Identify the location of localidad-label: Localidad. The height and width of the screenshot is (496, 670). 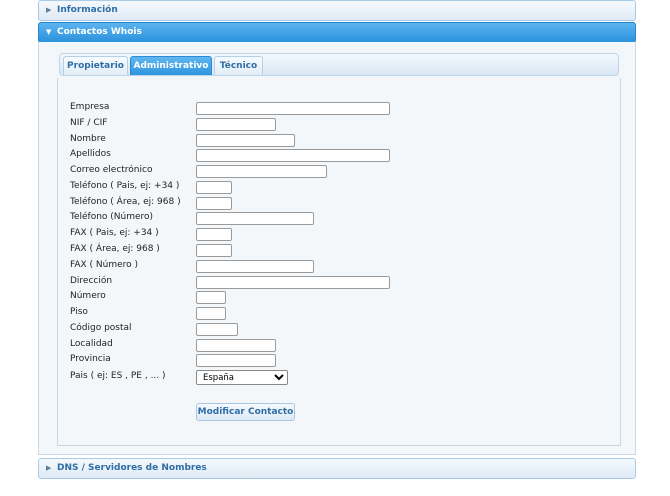
(91, 344).